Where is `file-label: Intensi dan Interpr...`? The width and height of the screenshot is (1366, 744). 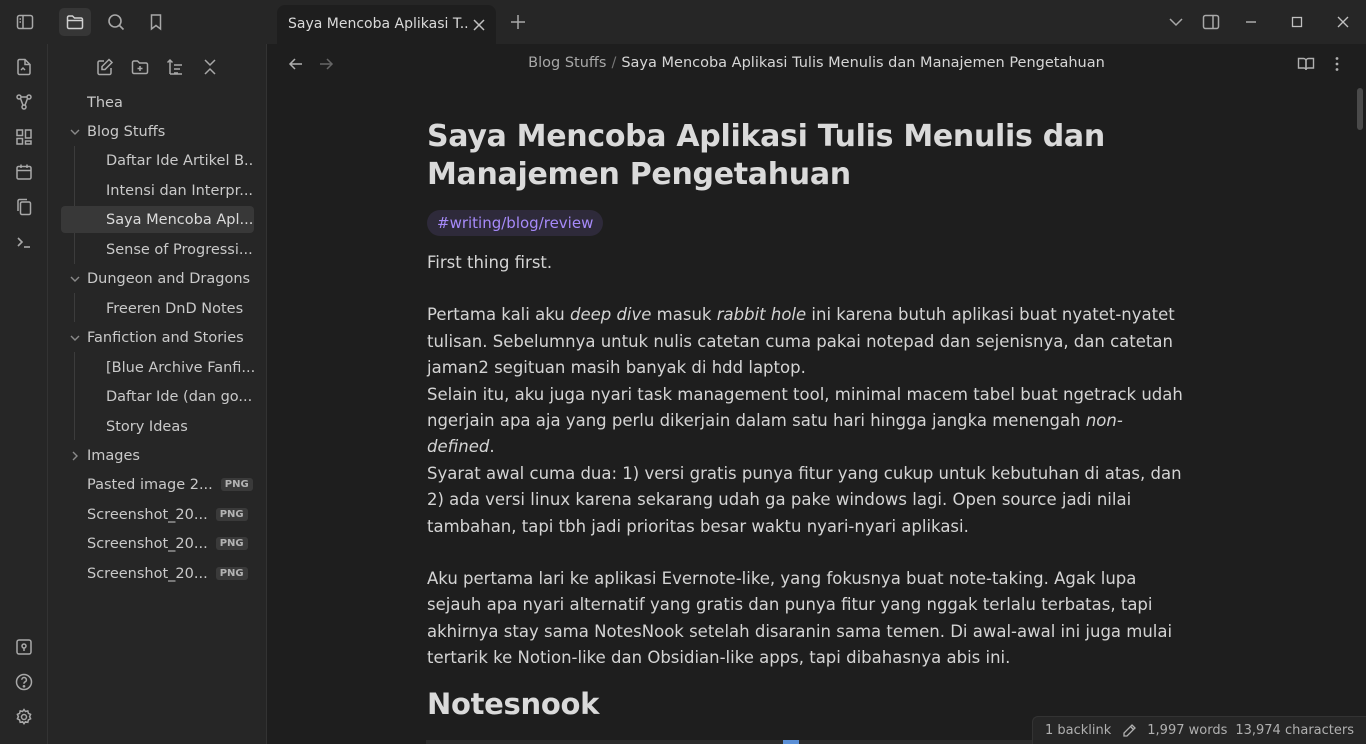
file-label: Intensi dan Interpr... is located at coordinates (180, 190).